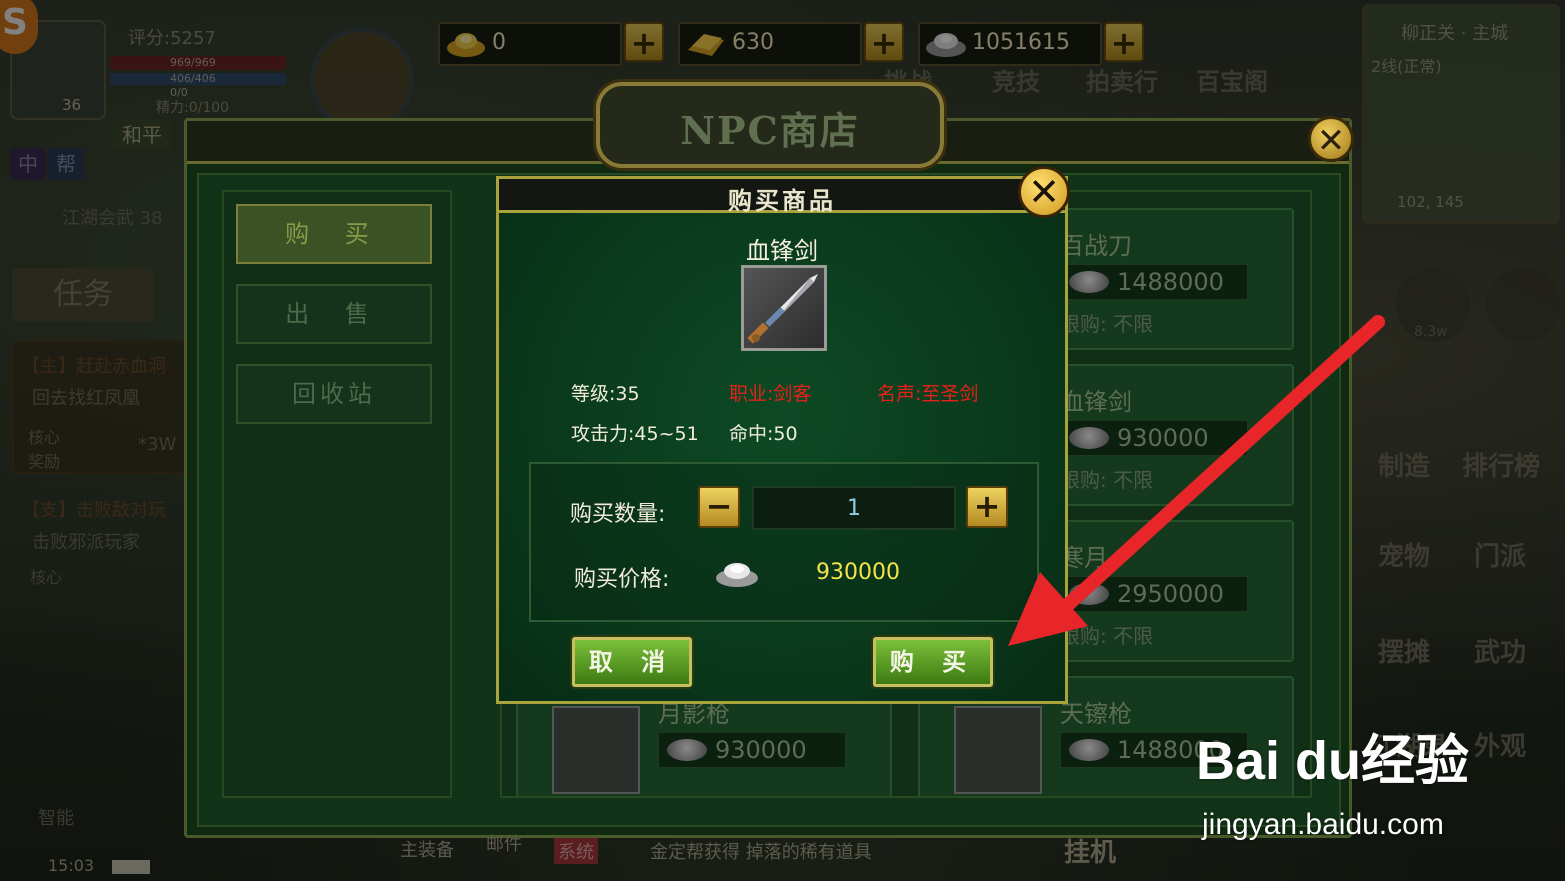  I want to click on dialog-item-name: 血锋剑, so click(782, 251).